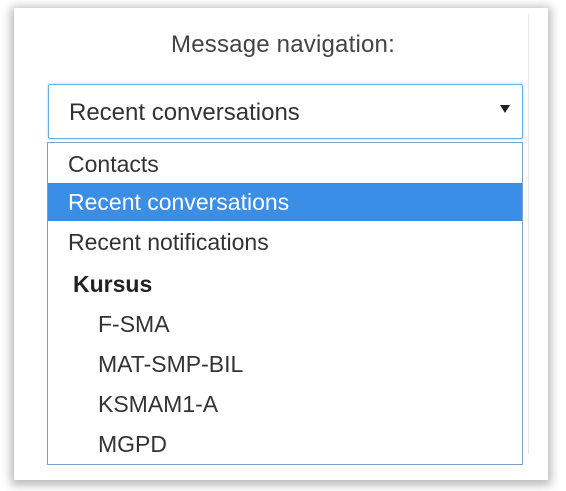 The height and width of the screenshot is (491, 566). Describe the element at coordinates (505, 109) in the screenshot. I see `caret-down-icon` at that location.